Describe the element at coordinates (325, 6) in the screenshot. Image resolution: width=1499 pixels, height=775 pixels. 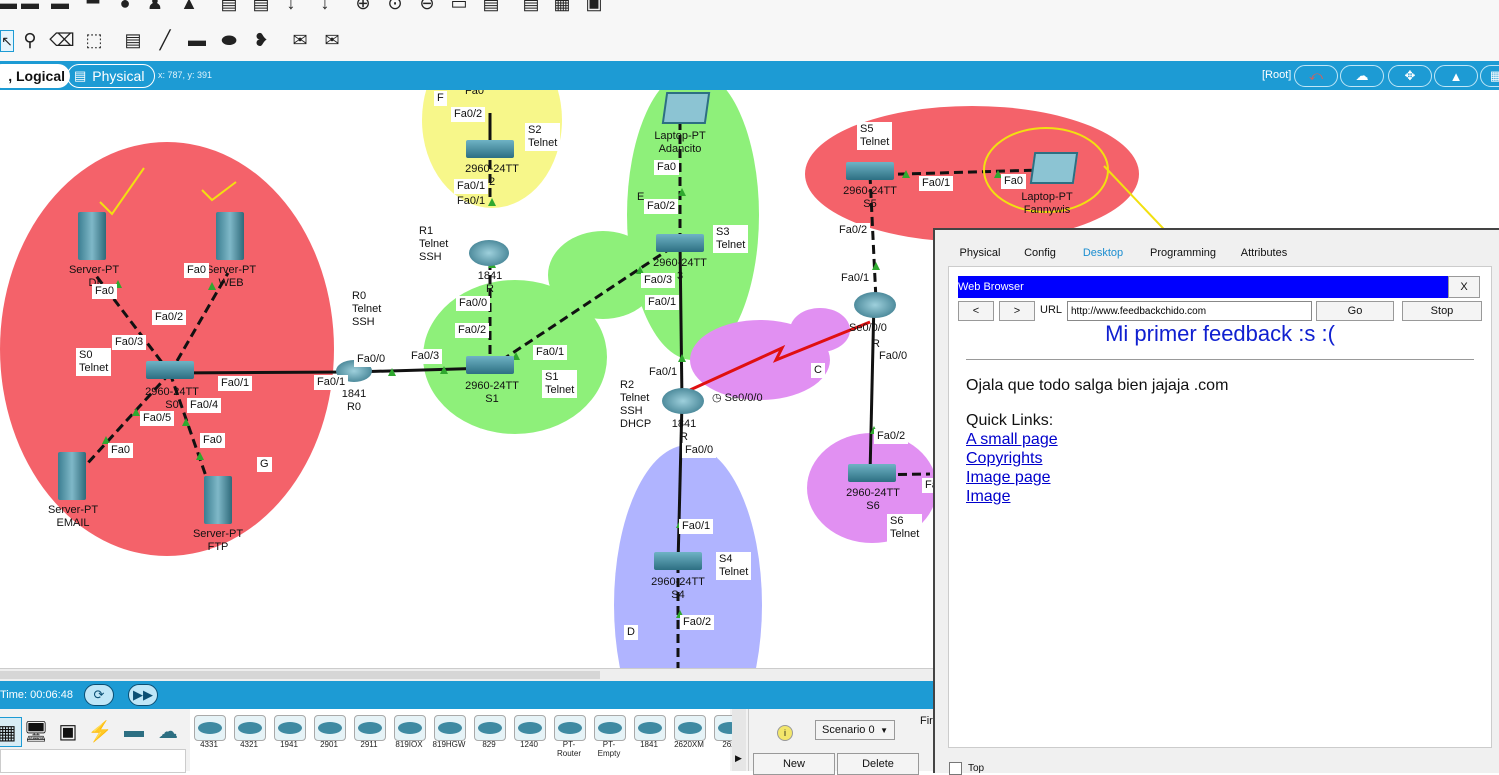
I see `redo-icon: ↓` at that location.